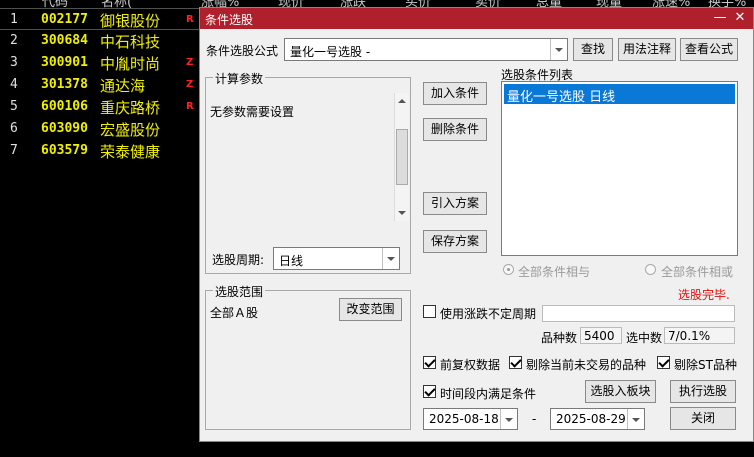  What do you see at coordinates (455, 241) in the screenshot?
I see `save-plan-button: 保存方案` at bounding box center [455, 241].